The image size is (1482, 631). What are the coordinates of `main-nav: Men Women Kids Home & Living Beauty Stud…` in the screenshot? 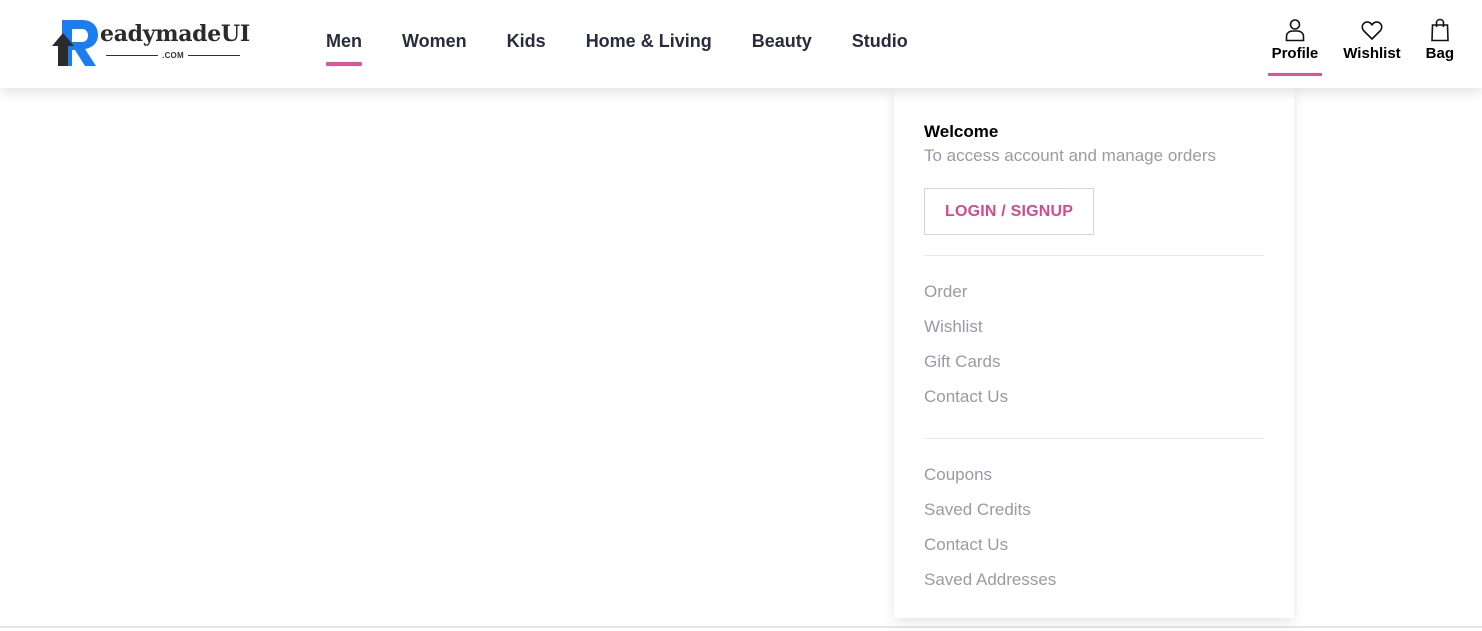 It's located at (637, 44).